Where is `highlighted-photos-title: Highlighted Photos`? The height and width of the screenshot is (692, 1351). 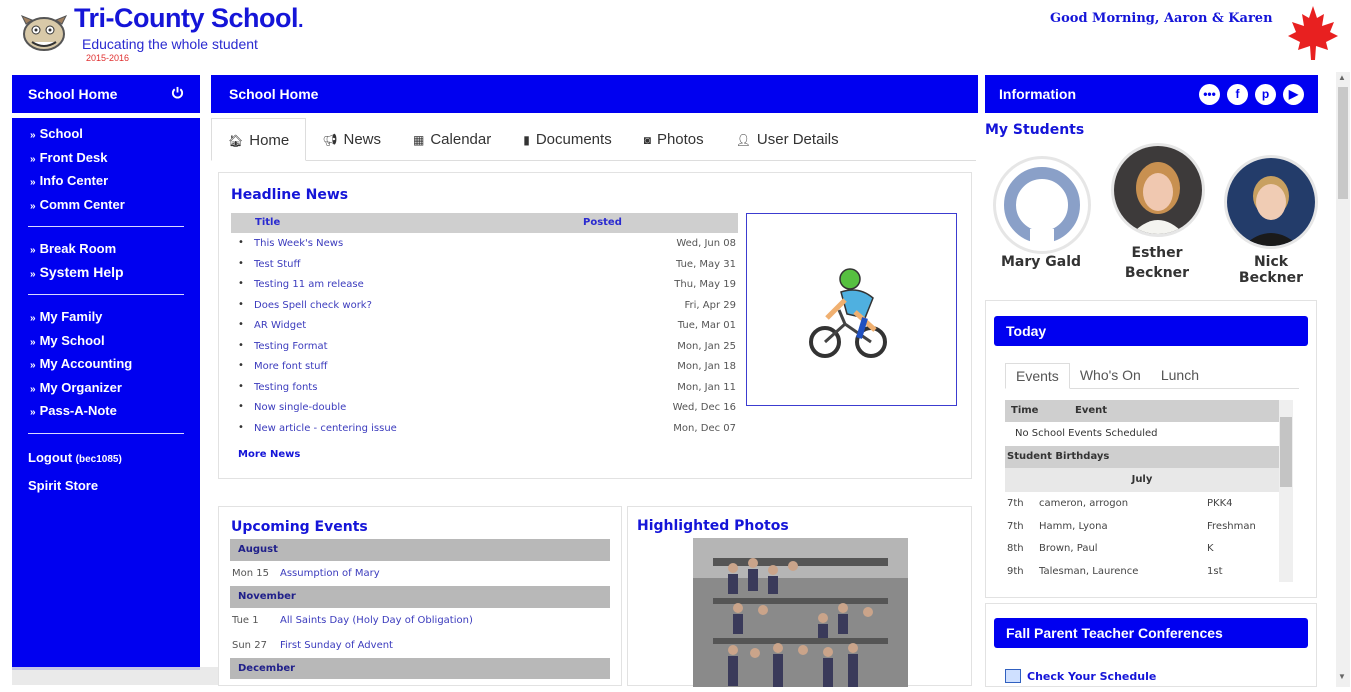 highlighted-photos-title: Highlighted Photos is located at coordinates (713, 526).